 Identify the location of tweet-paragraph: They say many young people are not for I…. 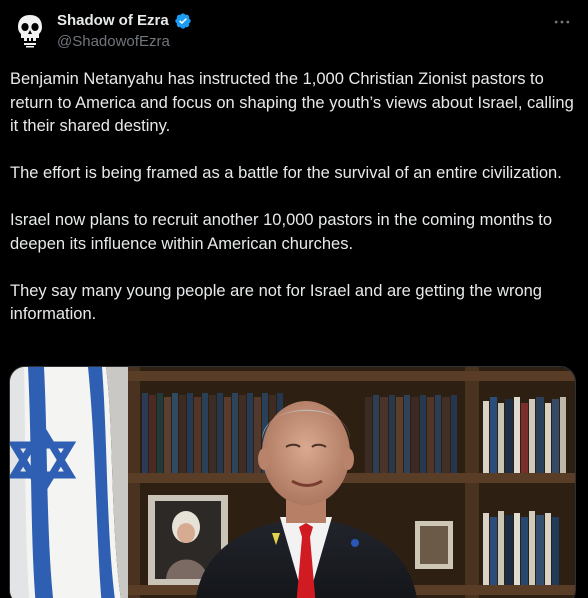
(276, 302).